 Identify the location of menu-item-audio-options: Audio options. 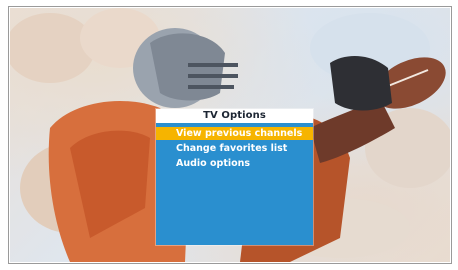
(234, 163).